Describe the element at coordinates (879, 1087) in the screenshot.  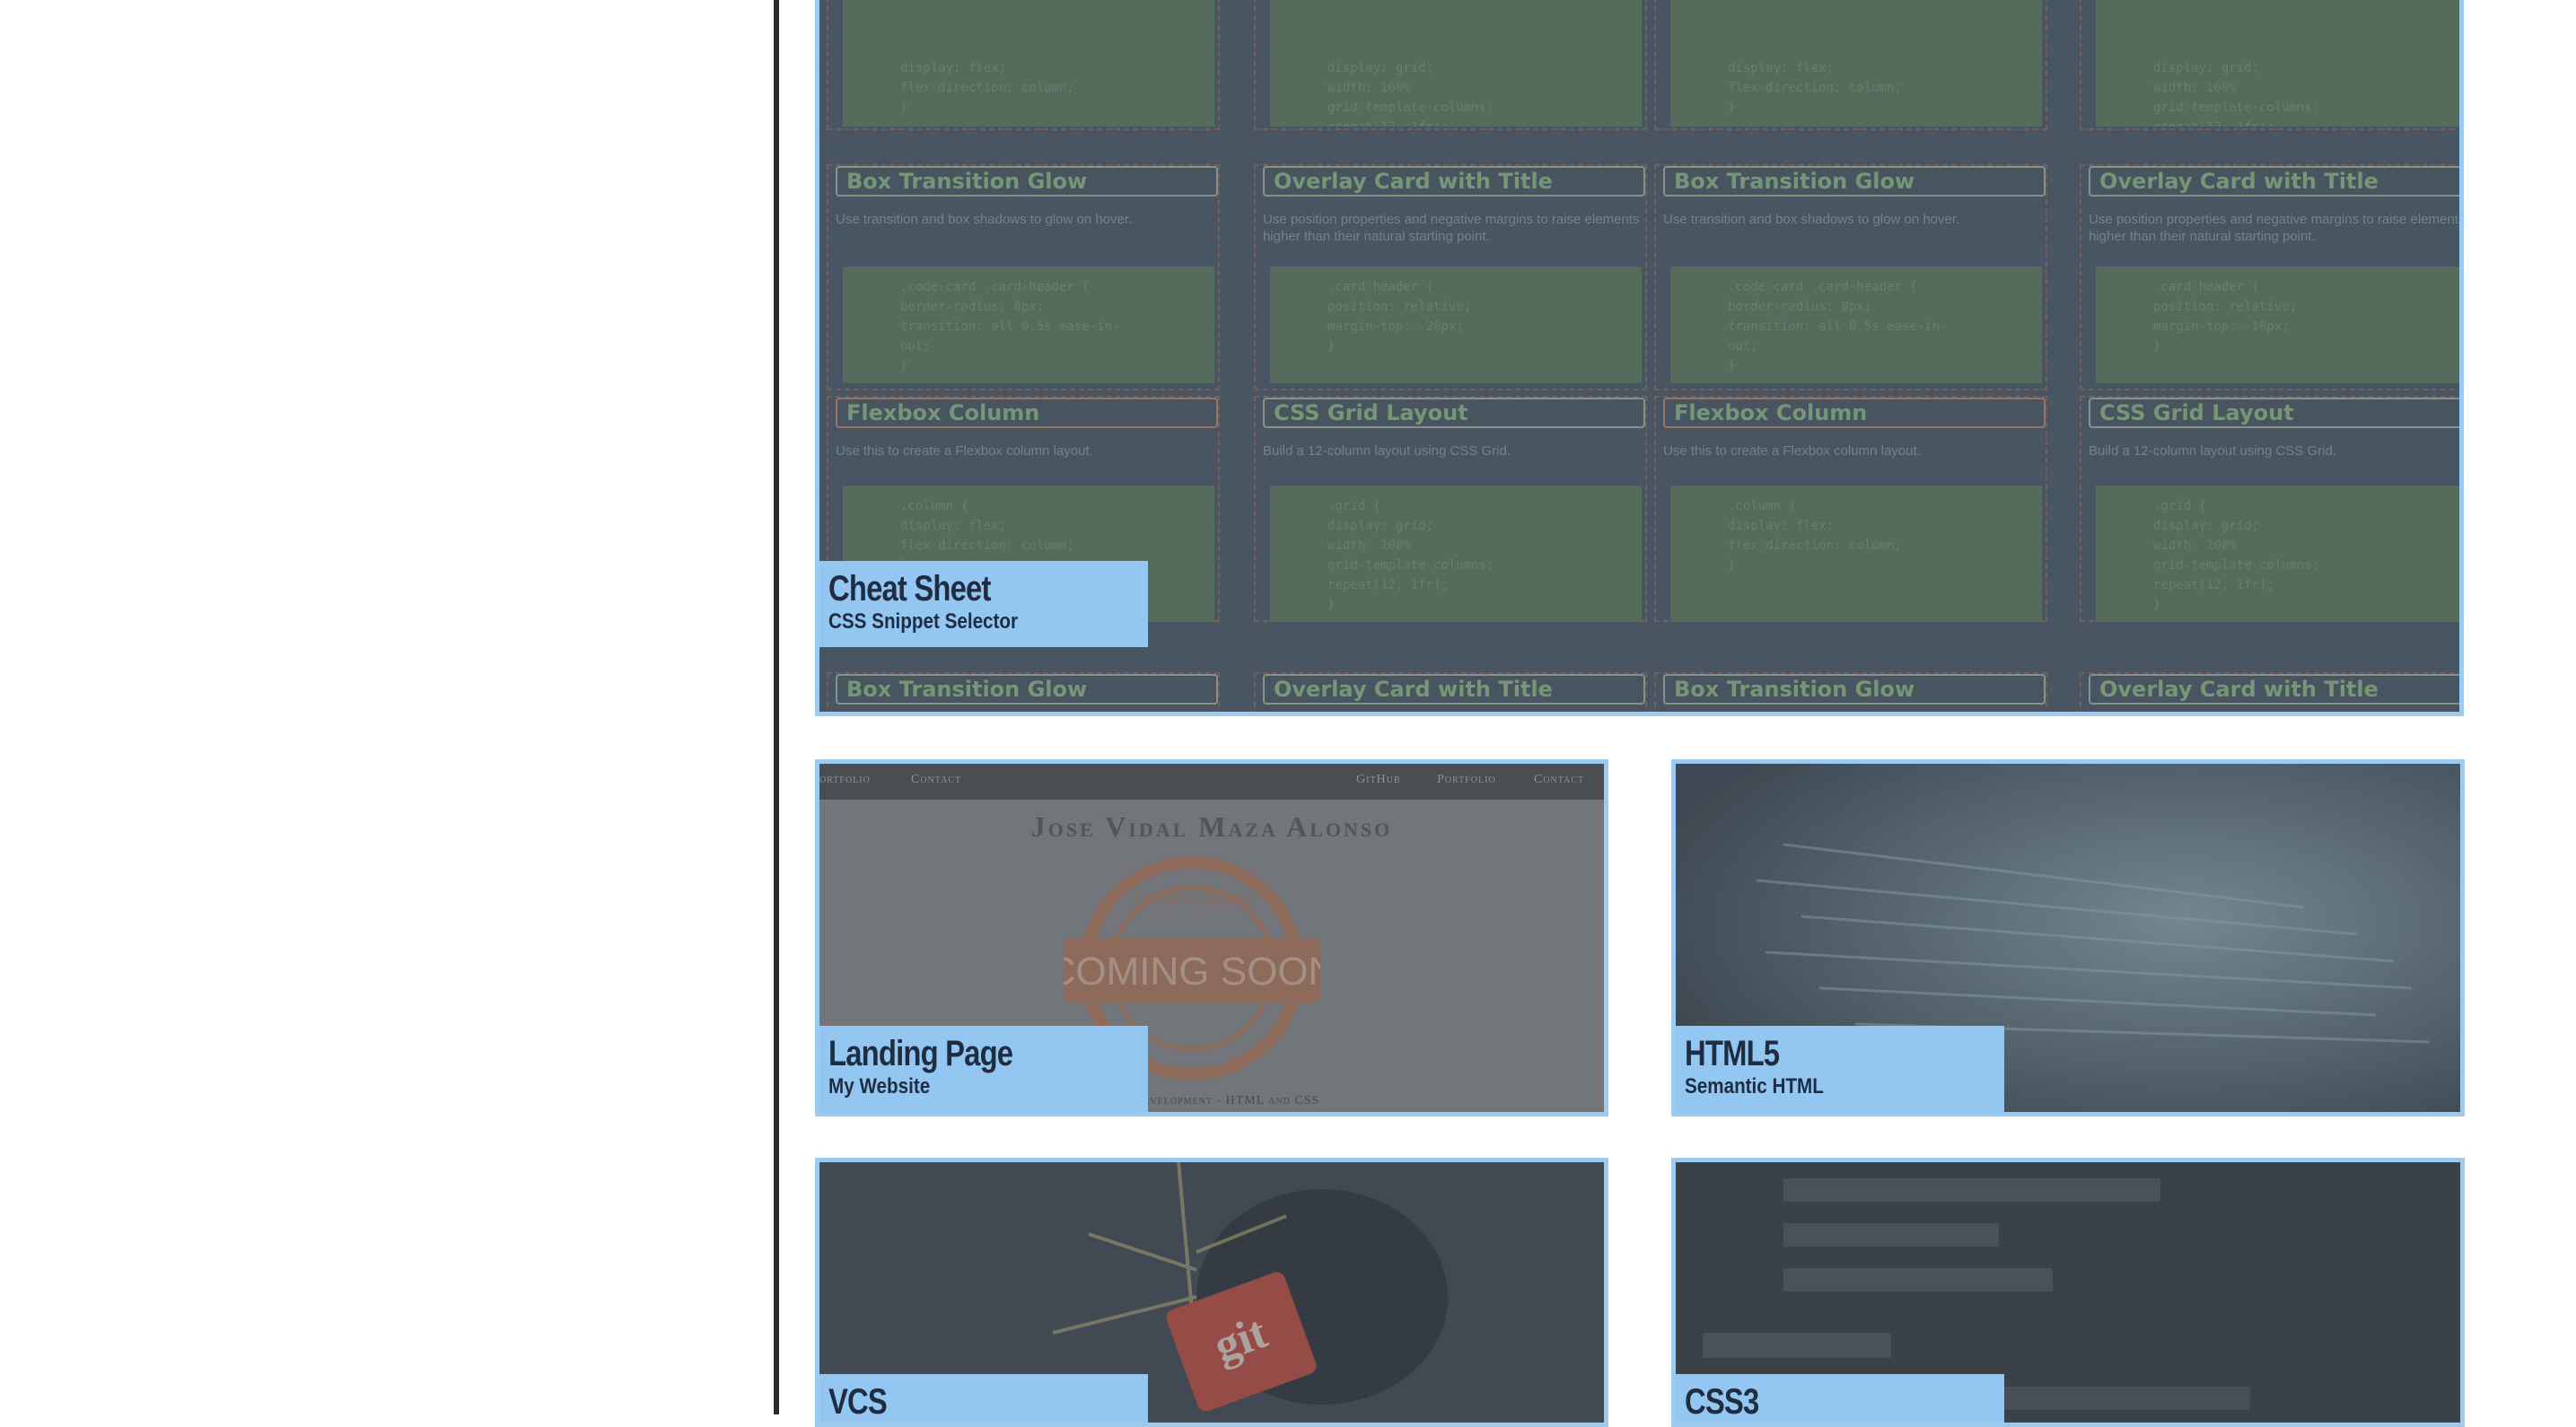
I see `card-subtitle: My Website` at that location.